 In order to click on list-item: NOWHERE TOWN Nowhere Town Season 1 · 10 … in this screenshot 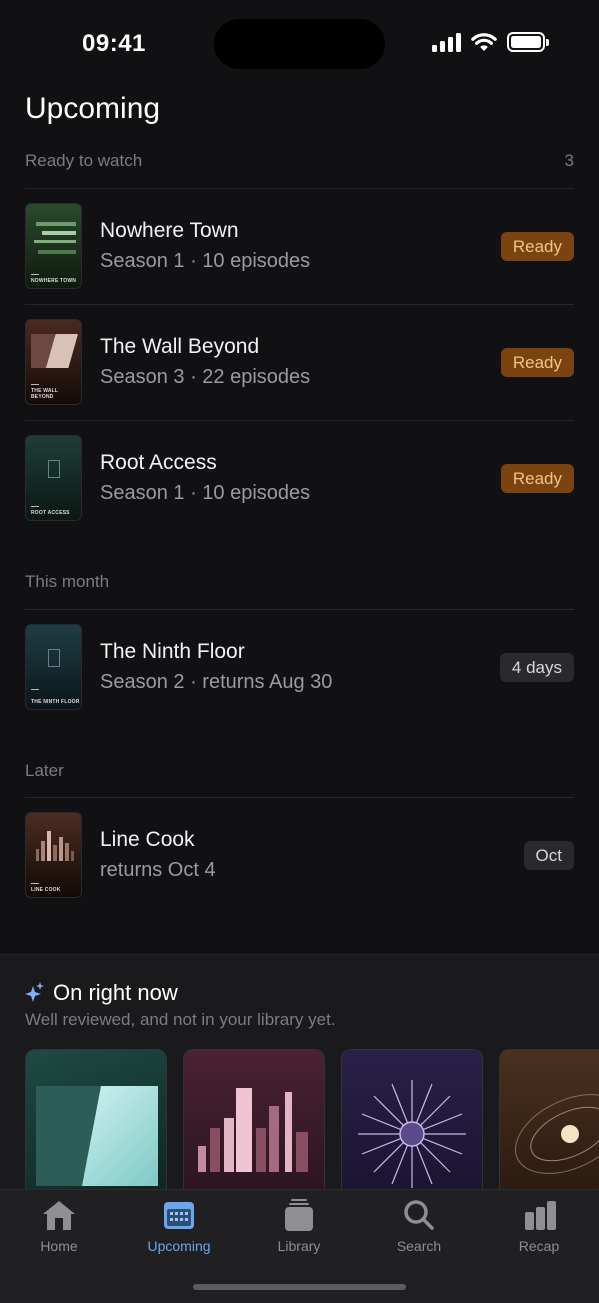, I will do `click(299, 246)`.